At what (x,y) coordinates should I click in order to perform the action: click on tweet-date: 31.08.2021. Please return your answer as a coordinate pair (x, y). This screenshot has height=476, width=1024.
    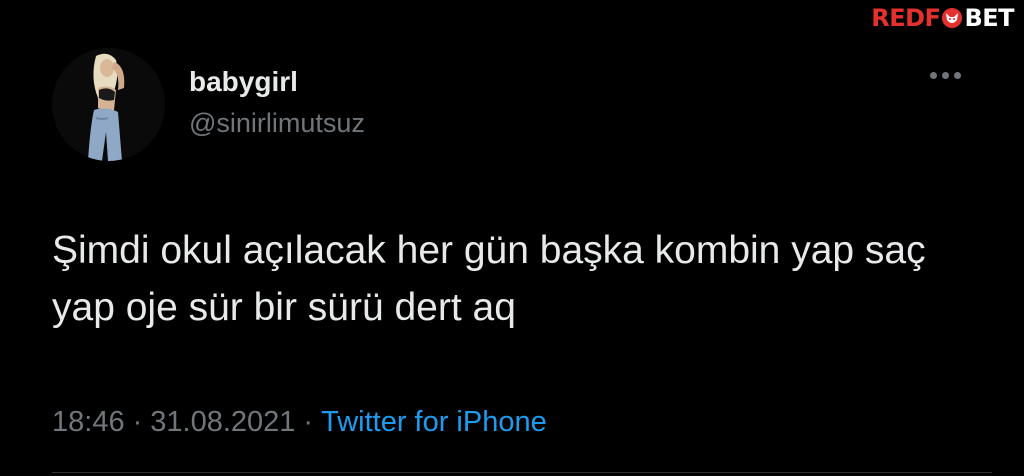
    Looking at the image, I should click on (222, 422).